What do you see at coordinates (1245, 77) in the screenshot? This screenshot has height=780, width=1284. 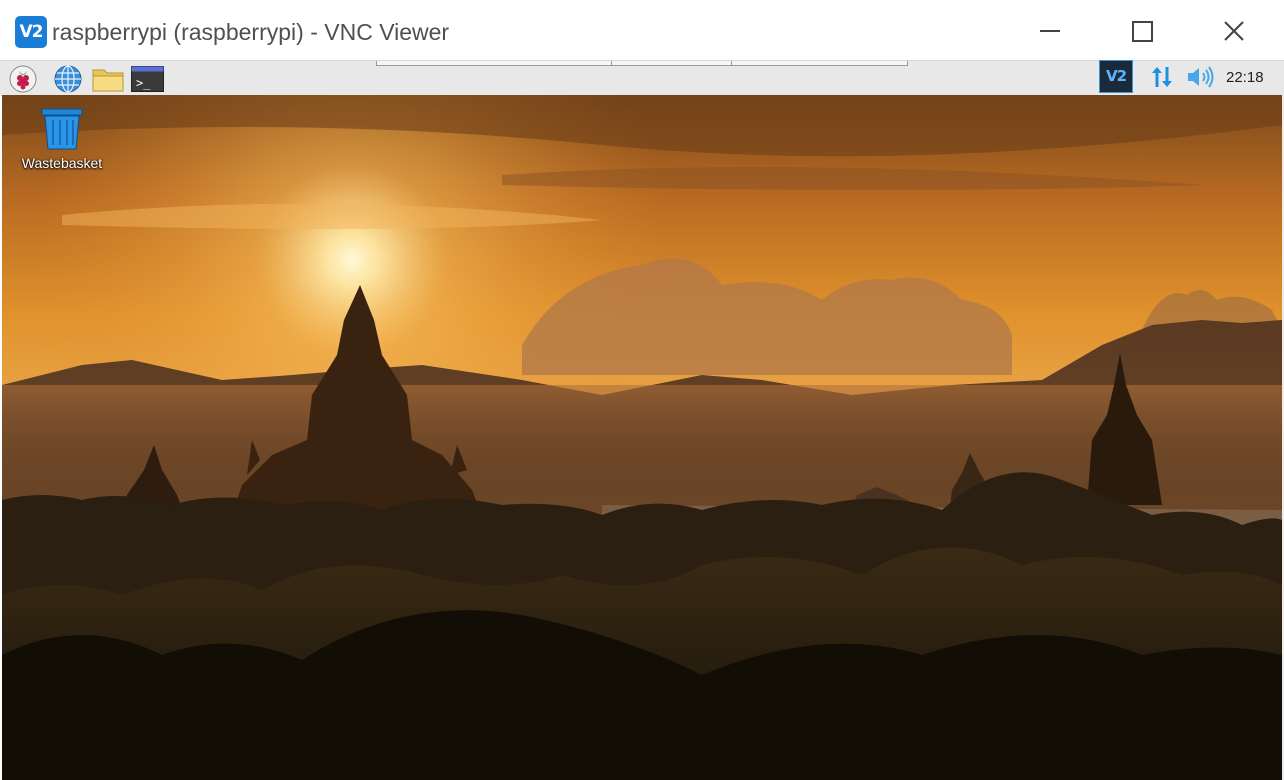 I see `taskbar-clock: 22:18` at bounding box center [1245, 77].